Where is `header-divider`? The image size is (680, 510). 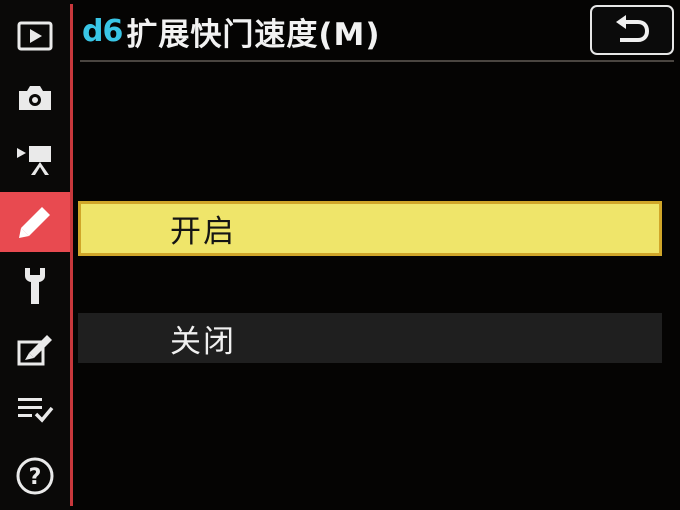 header-divider is located at coordinates (377, 61).